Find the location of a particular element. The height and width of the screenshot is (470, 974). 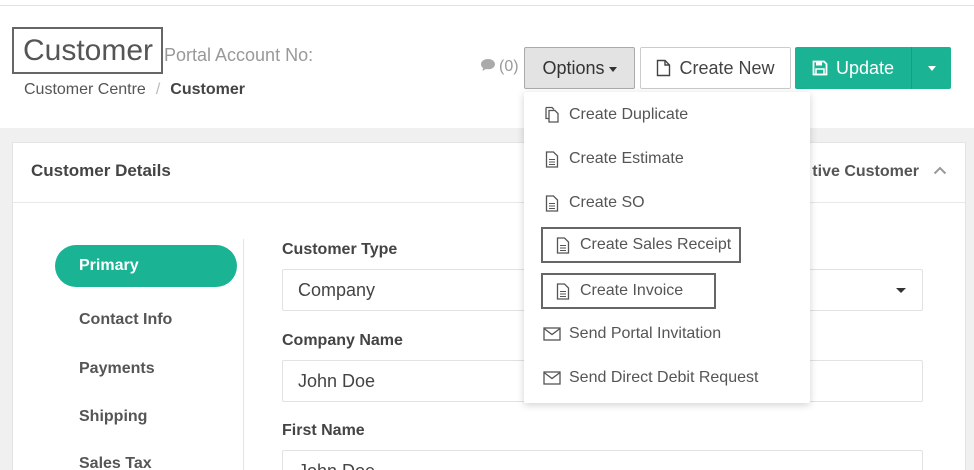

menu-item-send-portal-invitation: Send Portal Invitation is located at coordinates (667, 334).